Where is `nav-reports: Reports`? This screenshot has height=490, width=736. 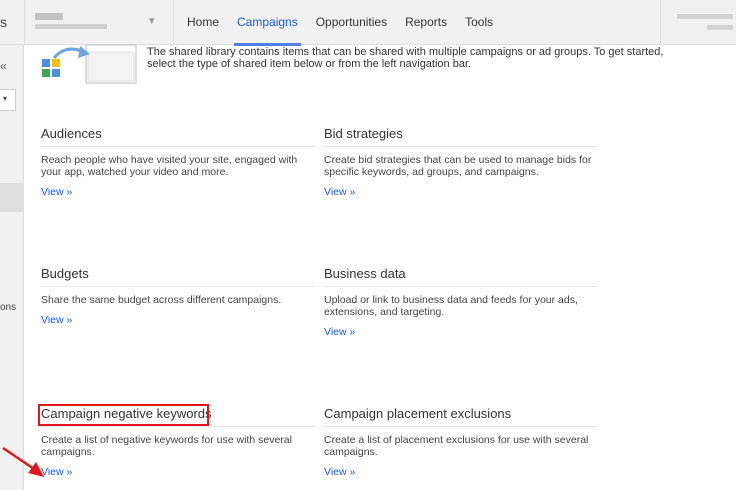 nav-reports: Reports is located at coordinates (426, 22).